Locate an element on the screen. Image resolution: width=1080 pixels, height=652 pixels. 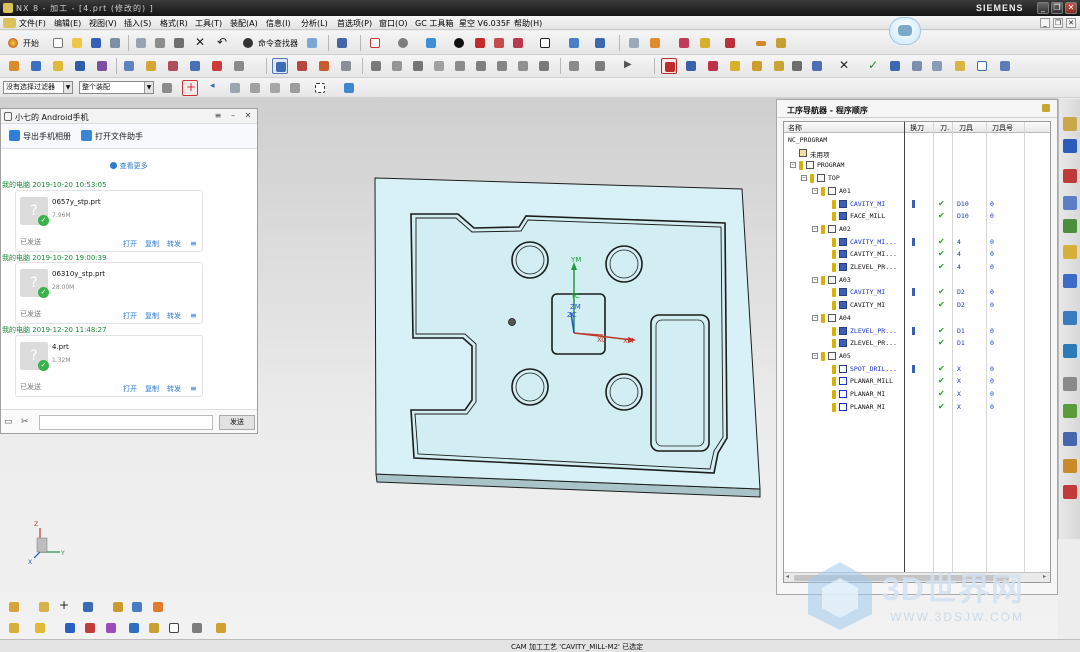
holder-icon is located at coordinates (757, 66).